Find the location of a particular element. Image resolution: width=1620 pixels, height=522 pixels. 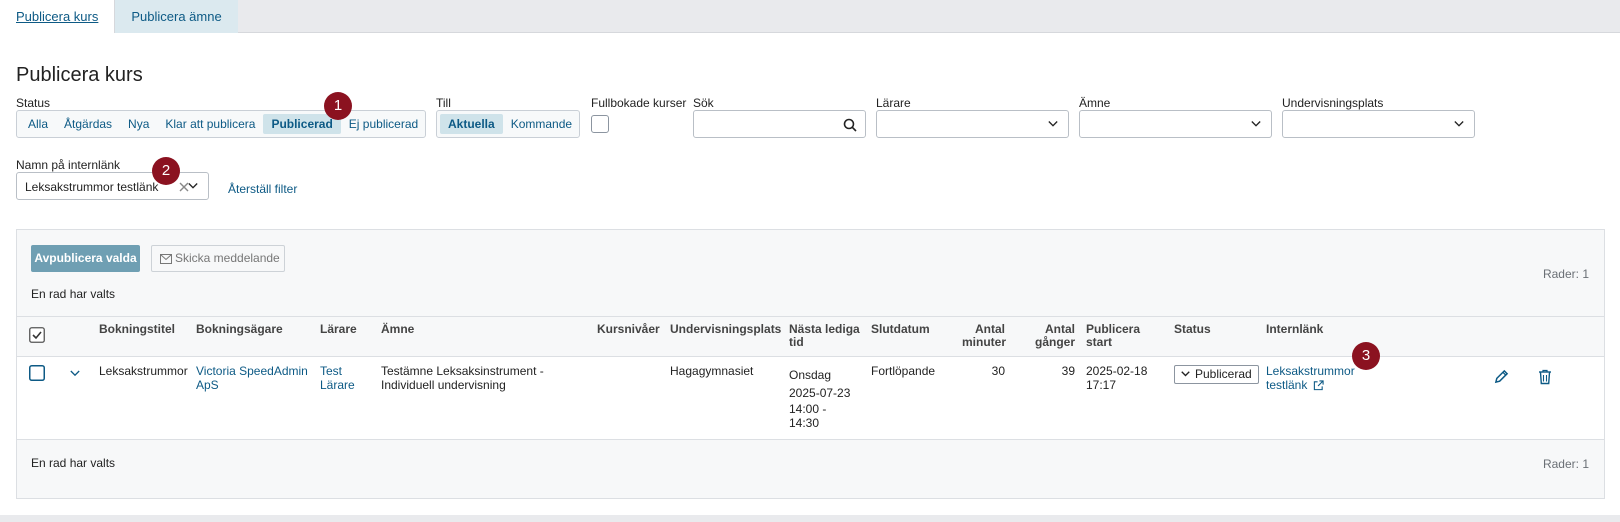

rows-count-bottom: Rader: 1 is located at coordinates (1565, 464).